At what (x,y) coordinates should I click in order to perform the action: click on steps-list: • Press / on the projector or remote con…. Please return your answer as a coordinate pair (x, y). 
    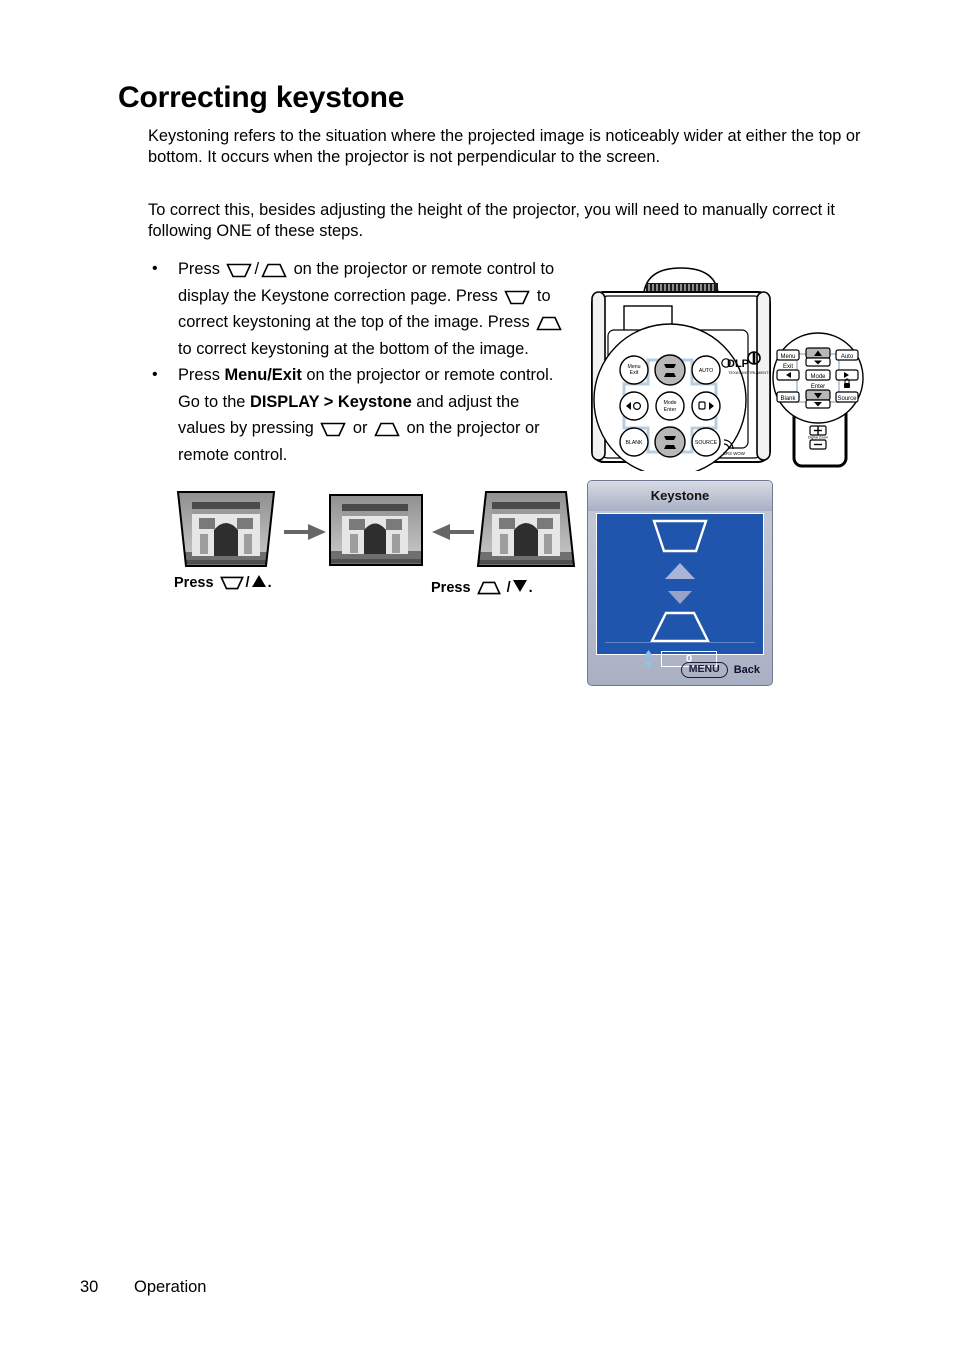
    Looking at the image, I should click on (358, 362).